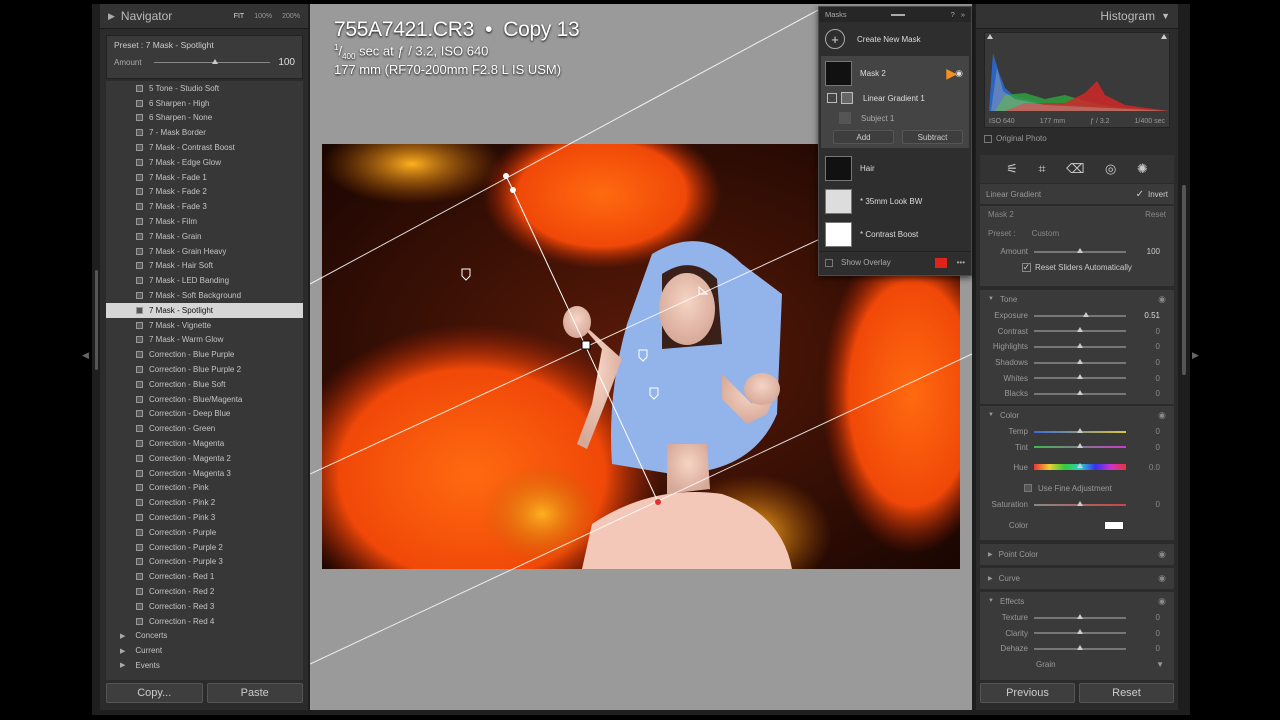  Describe the element at coordinates (889, 39) in the screenshot. I see `create-mask-label: Create New Mask` at that location.